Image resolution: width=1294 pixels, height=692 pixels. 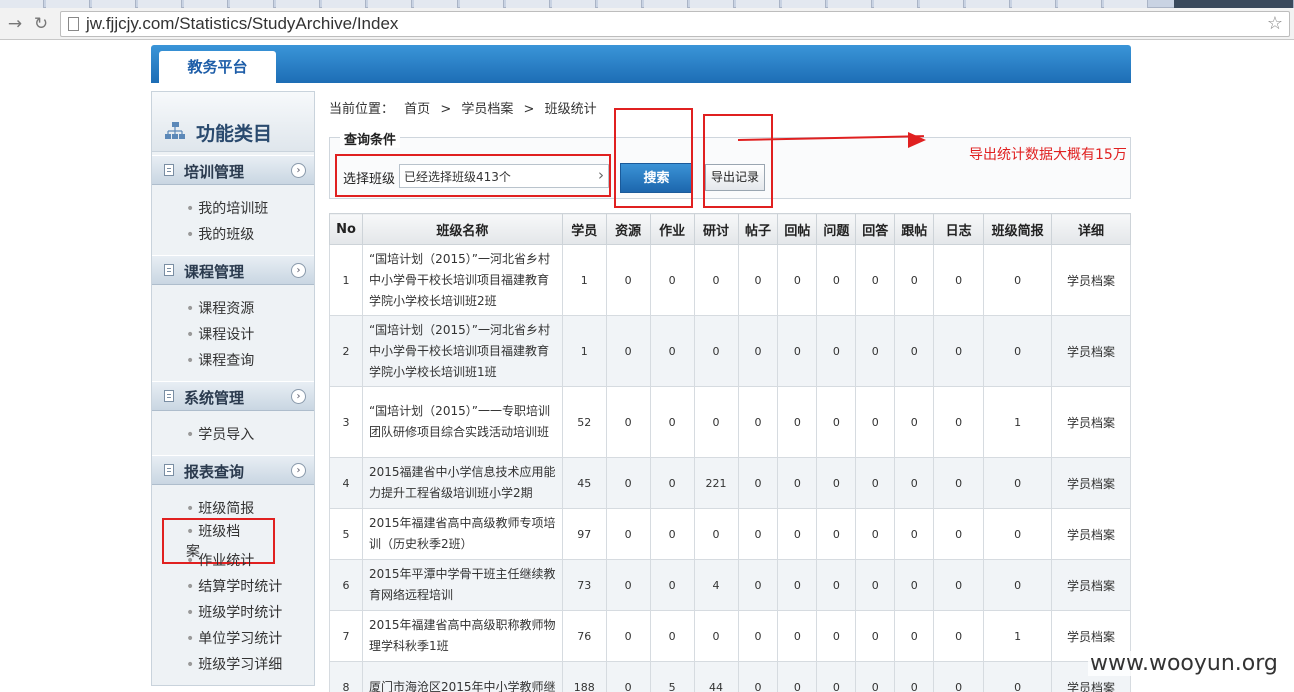 I want to click on sidebar-group-course: 课程管理 ›, so click(x=233, y=270).